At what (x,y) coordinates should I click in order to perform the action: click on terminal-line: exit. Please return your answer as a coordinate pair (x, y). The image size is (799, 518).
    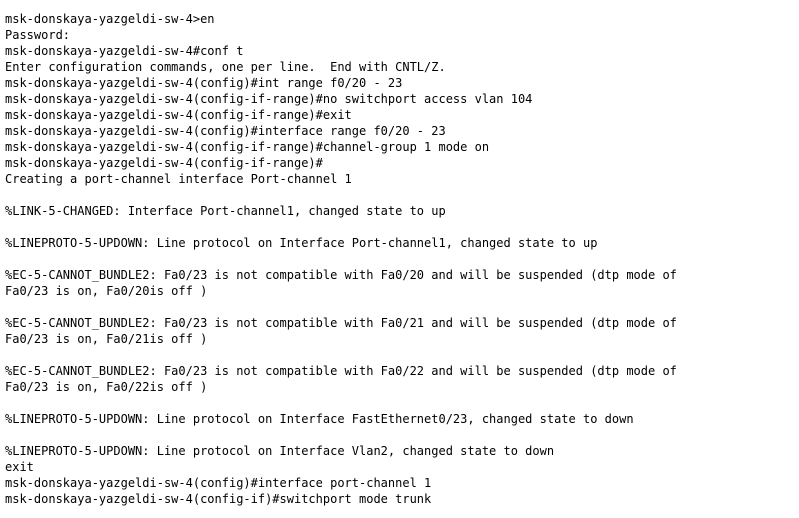
    Looking at the image, I should click on (19, 467).